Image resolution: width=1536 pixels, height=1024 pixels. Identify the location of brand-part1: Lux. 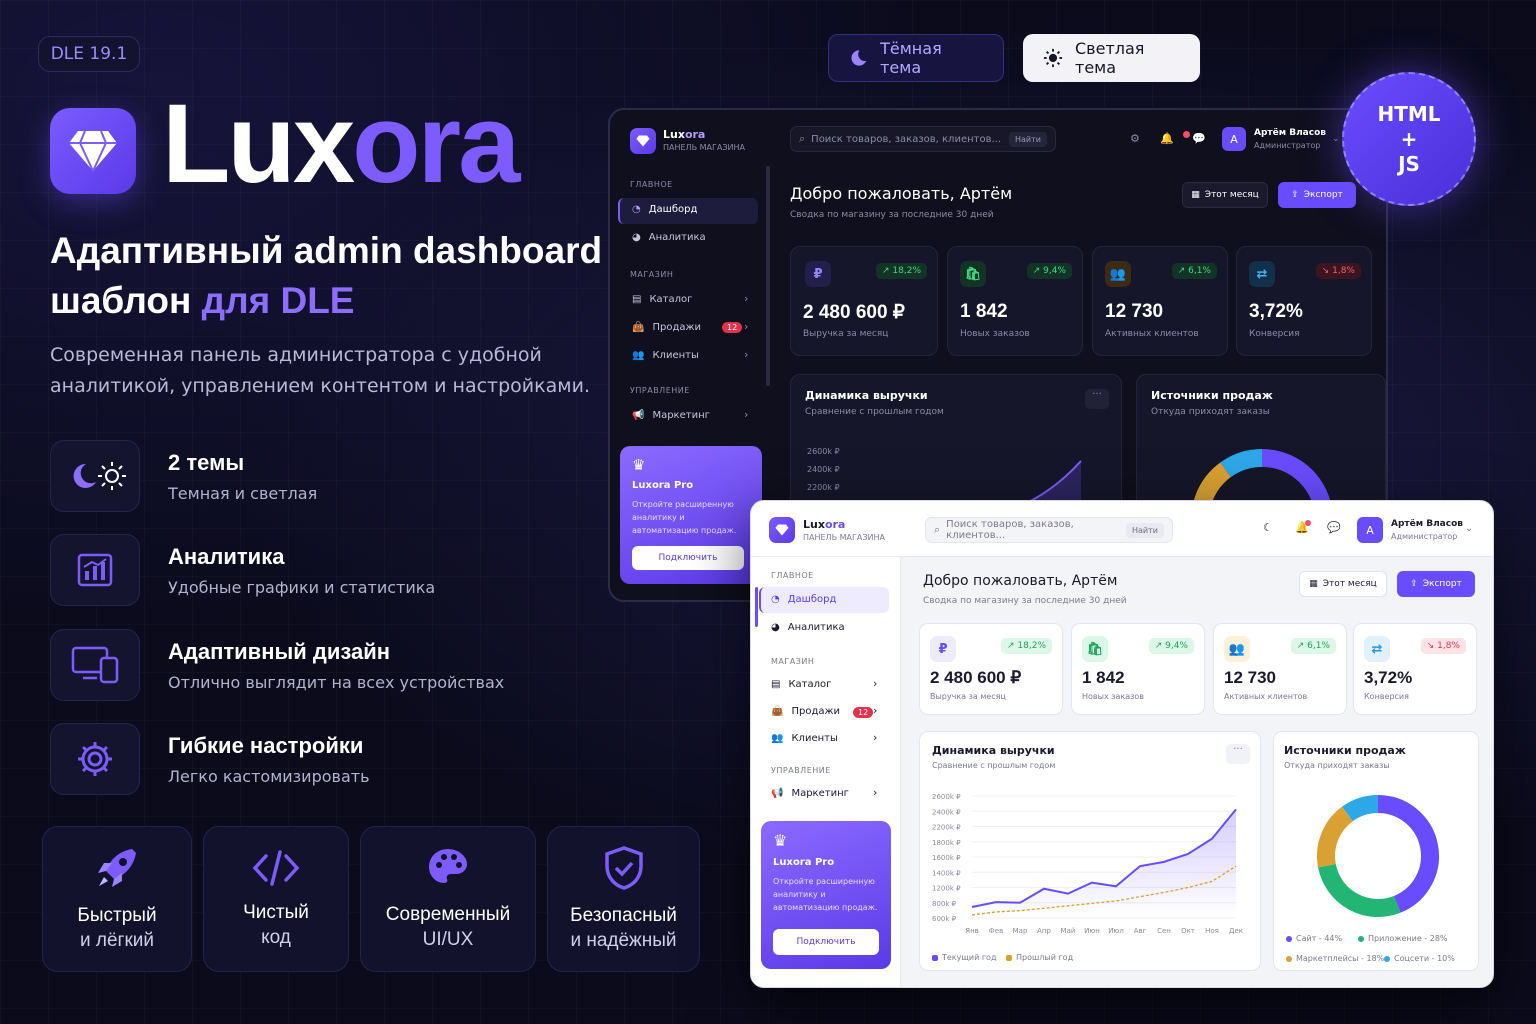
(258, 143).